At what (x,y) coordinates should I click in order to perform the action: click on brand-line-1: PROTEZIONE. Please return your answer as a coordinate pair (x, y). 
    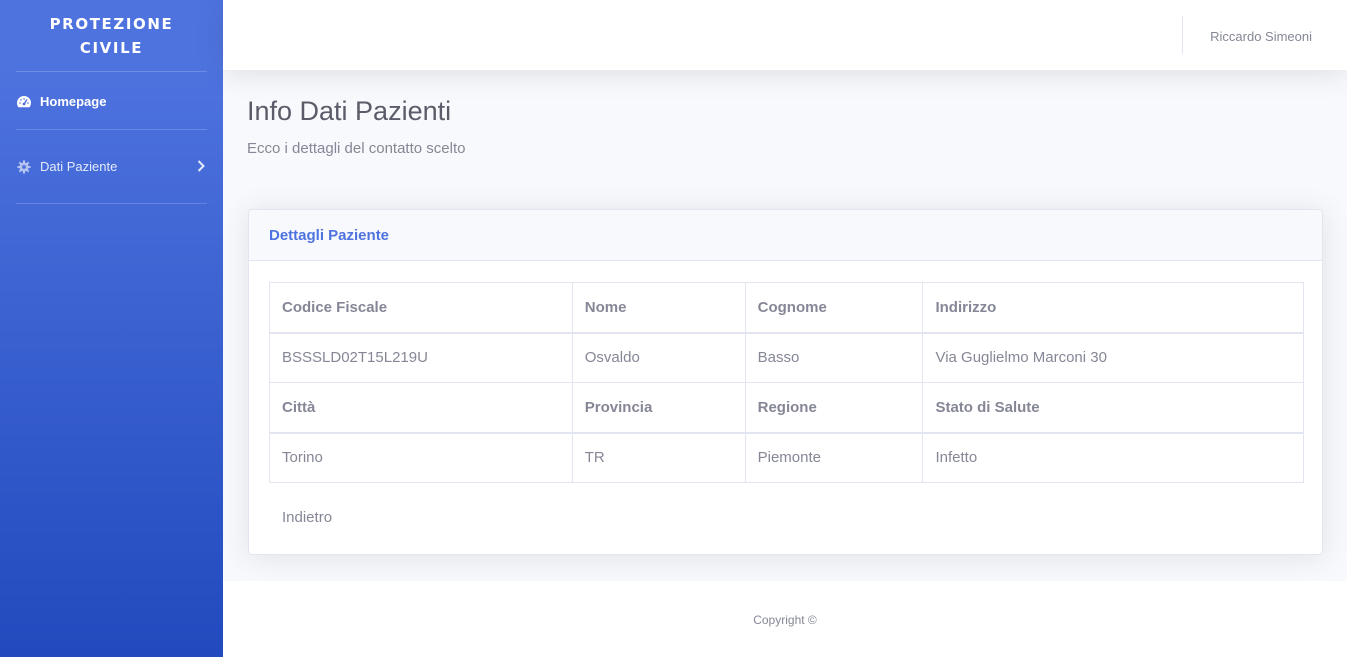
    Looking at the image, I should click on (111, 24).